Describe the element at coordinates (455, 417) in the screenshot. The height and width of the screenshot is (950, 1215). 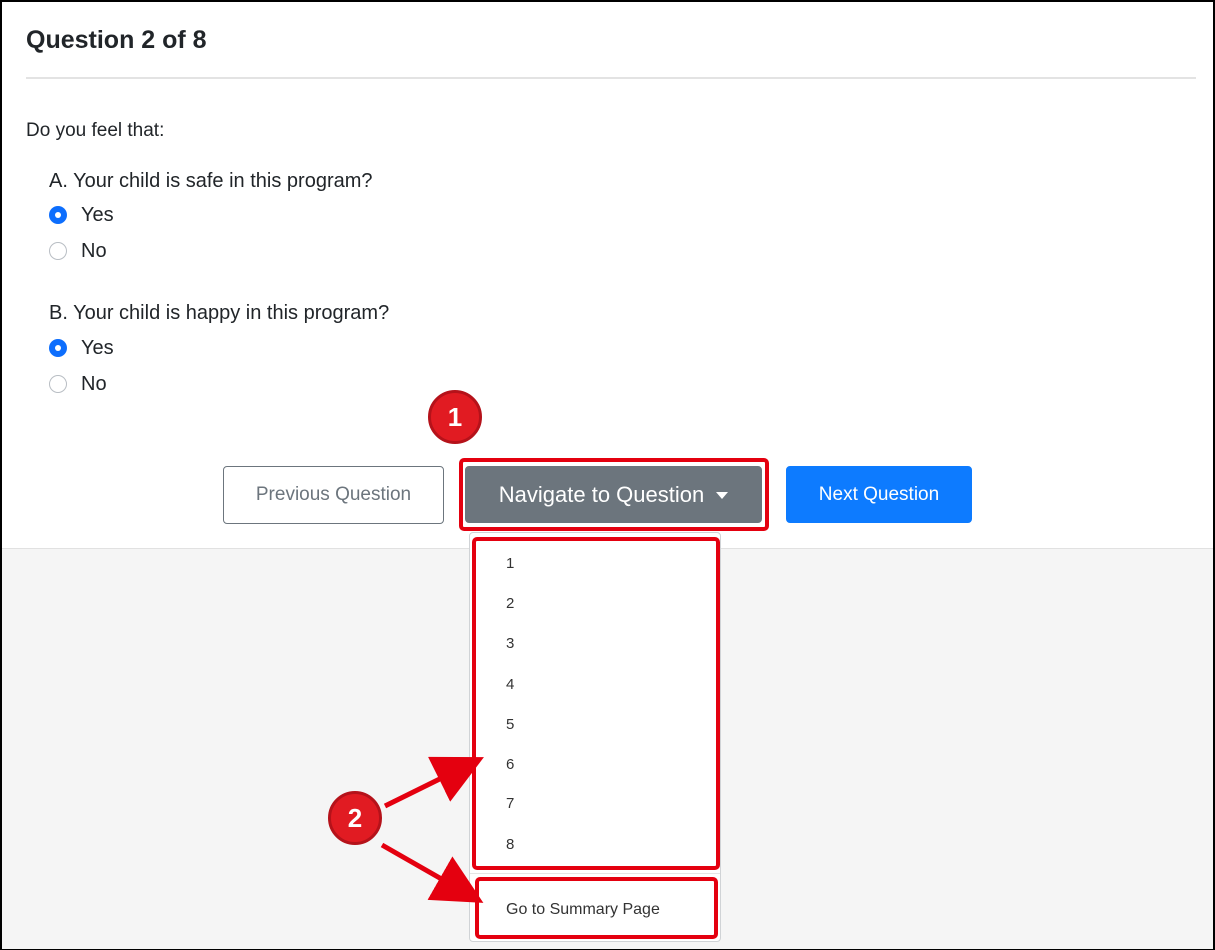
I see `callout-badge-1: 1` at that location.